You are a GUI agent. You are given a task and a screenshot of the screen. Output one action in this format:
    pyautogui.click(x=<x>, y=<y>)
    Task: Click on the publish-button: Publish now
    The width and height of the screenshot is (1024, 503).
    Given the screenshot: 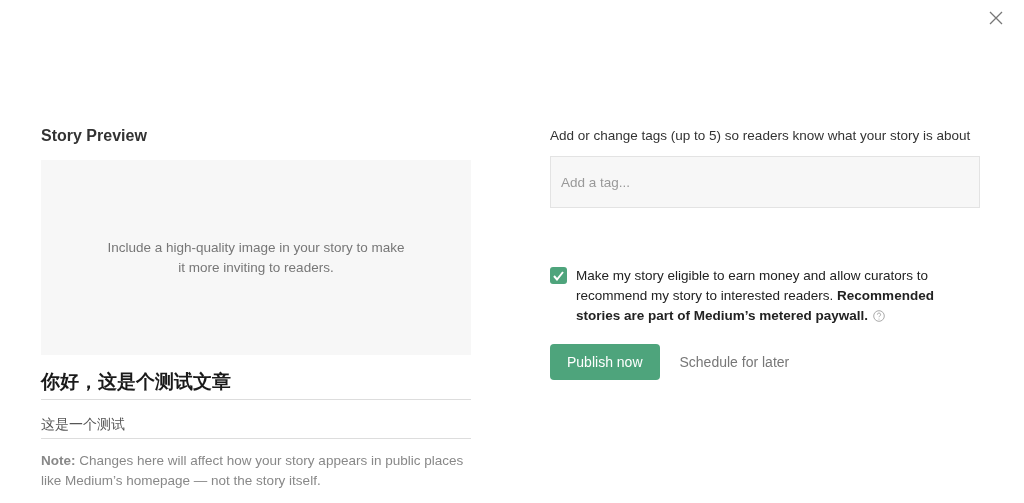 What is the action you would take?
    pyautogui.click(x=605, y=362)
    